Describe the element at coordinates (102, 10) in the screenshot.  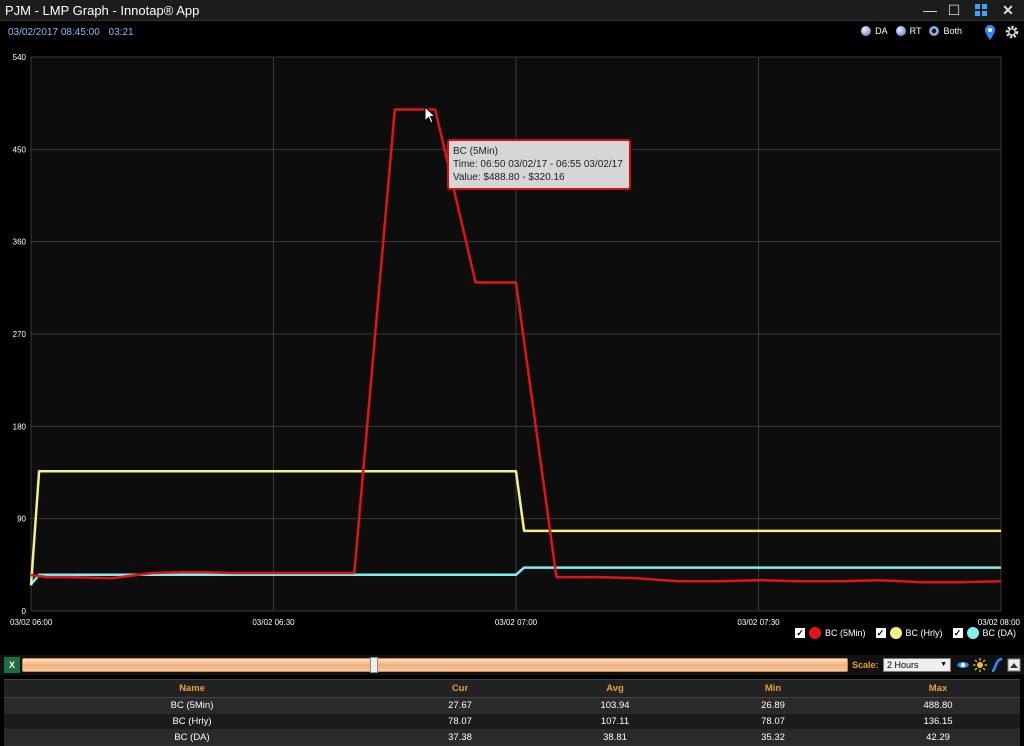
I see `window-title: PJM - LMP Graph - Innotap® App` at that location.